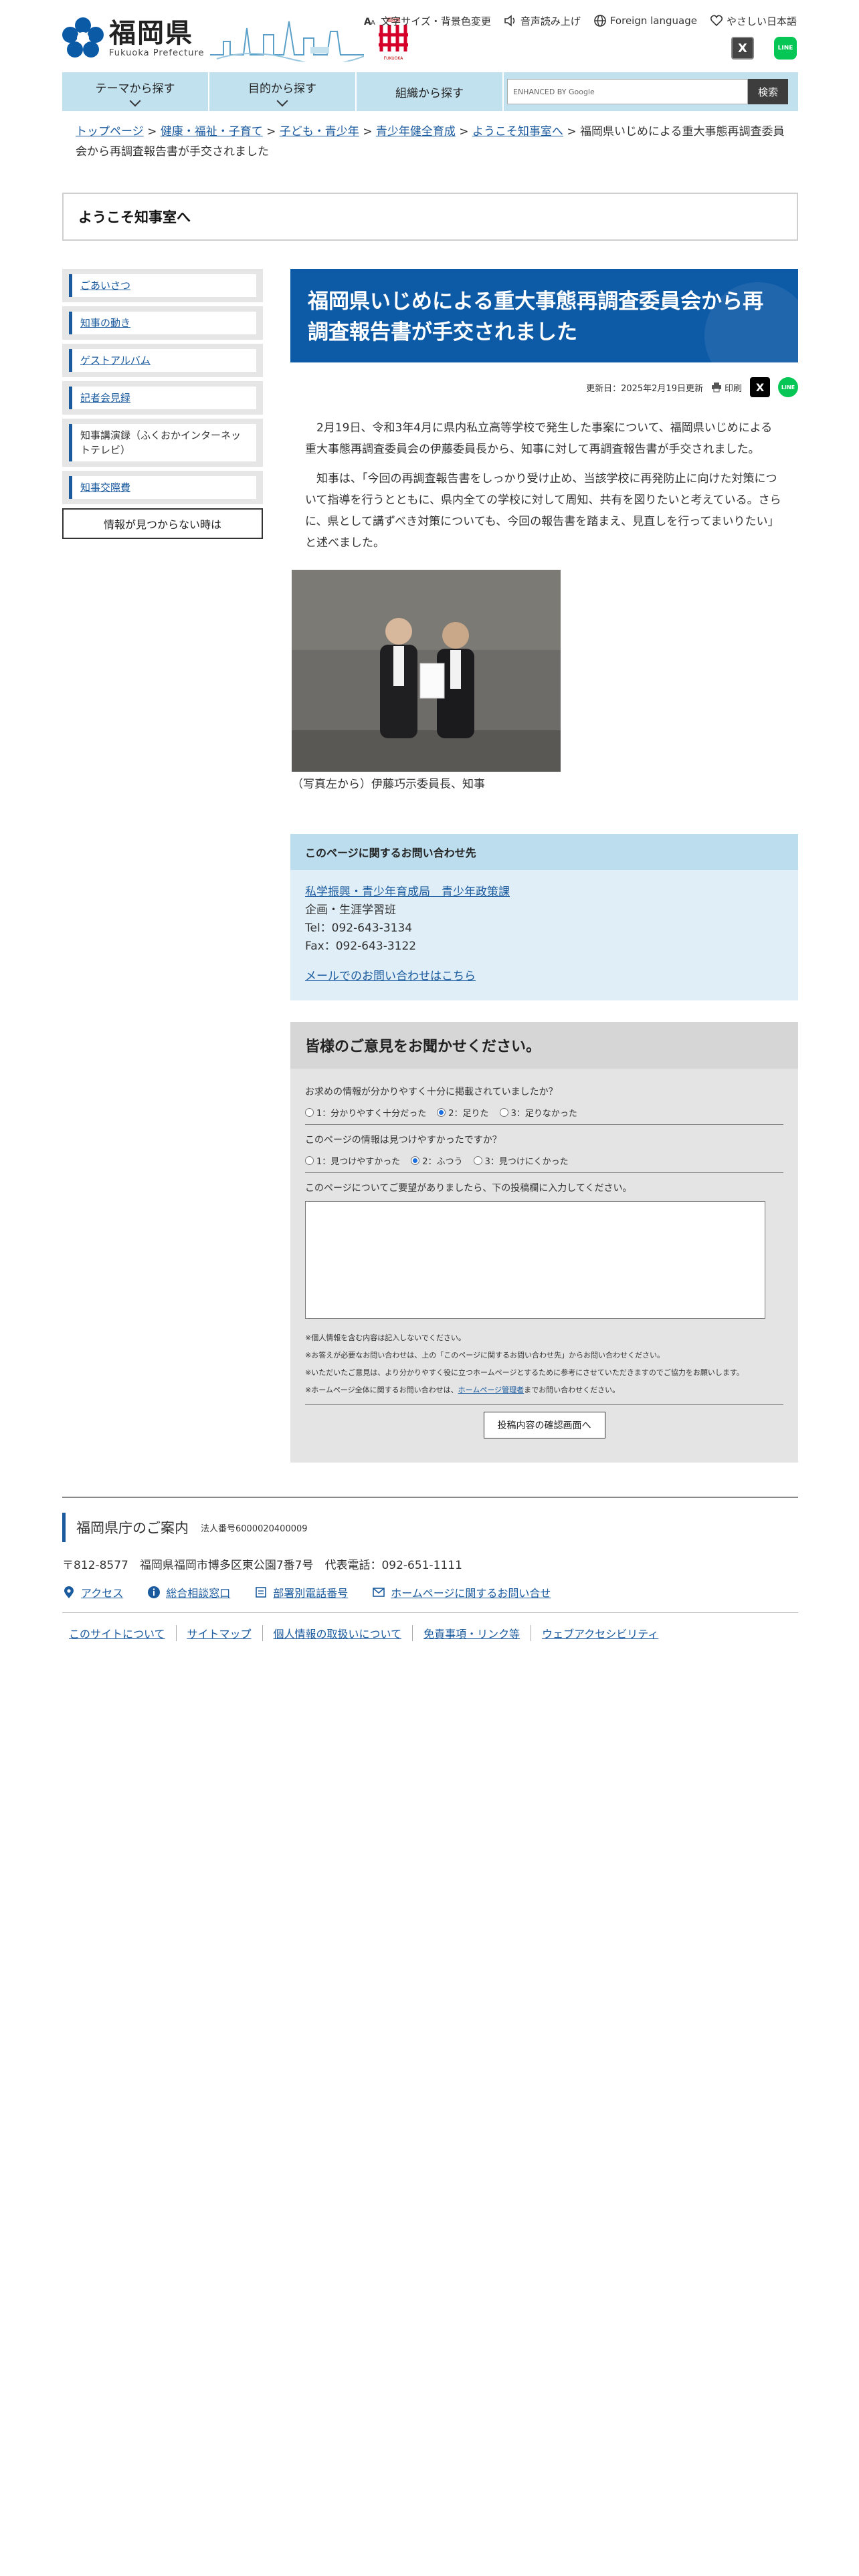 The image size is (859, 2576). What do you see at coordinates (404, 1140) in the screenshot?
I see `survey-q2: このページの情報は見つけやすかったですか？` at bounding box center [404, 1140].